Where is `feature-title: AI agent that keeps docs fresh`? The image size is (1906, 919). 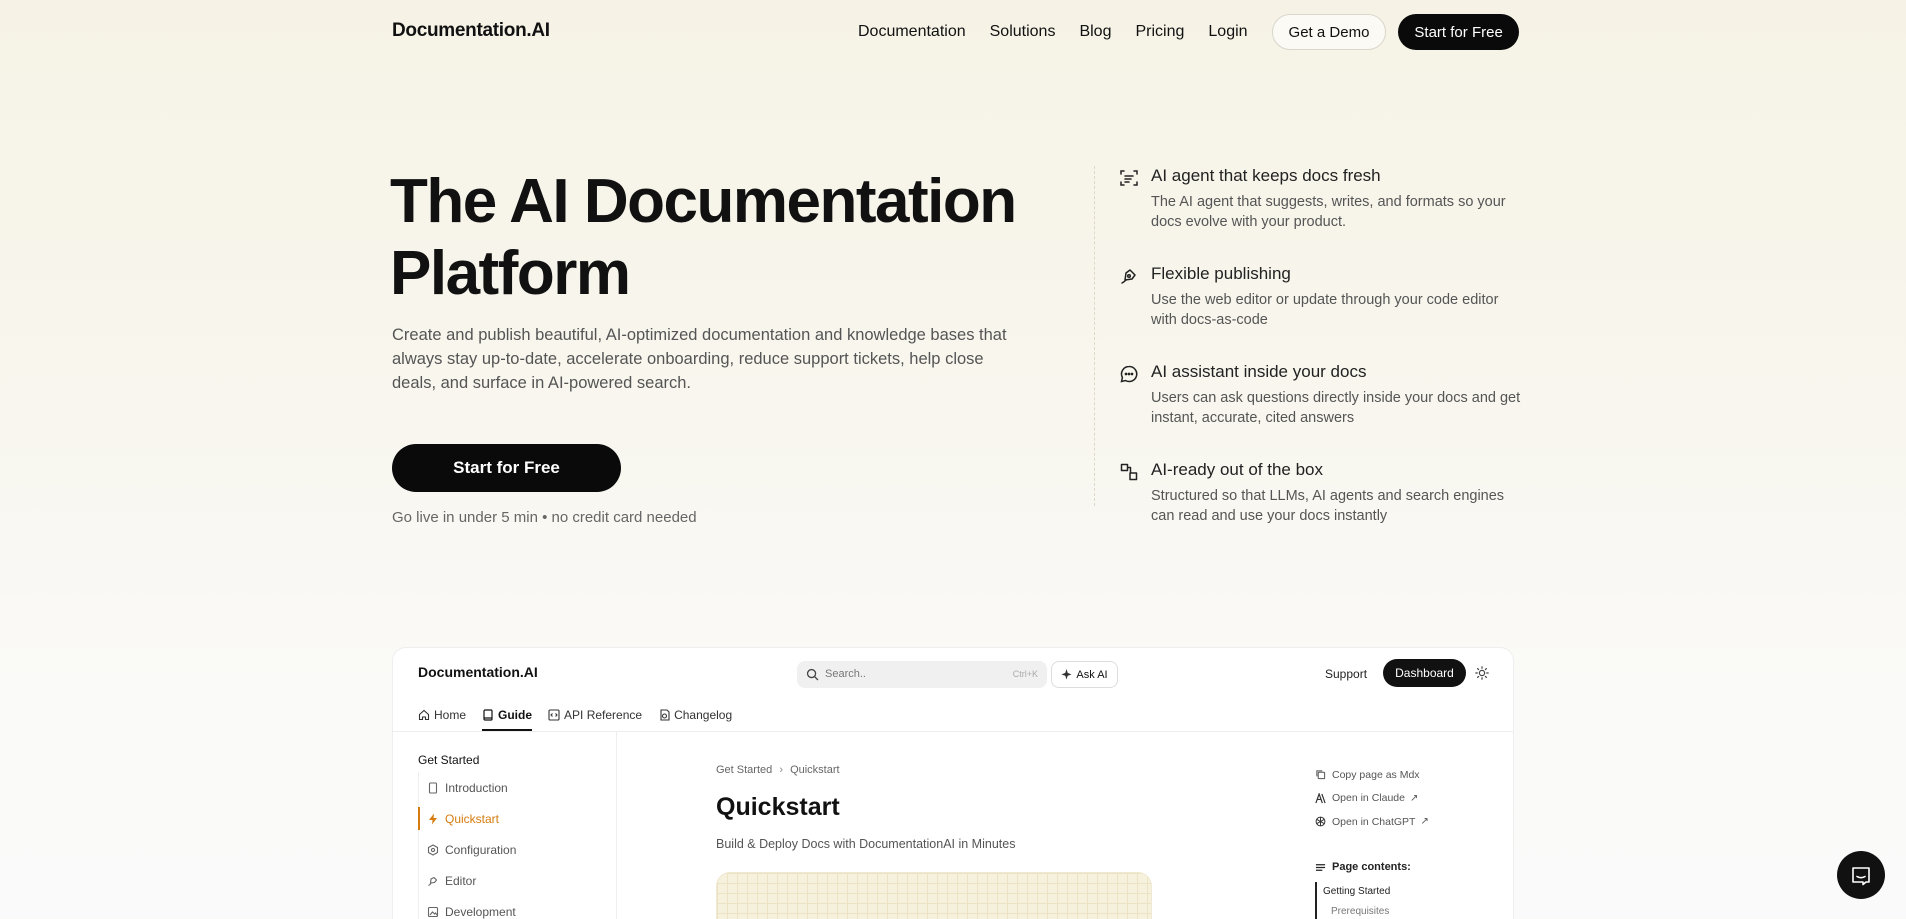
feature-title: AI agent that keeps docs fresh is located at coordinates (1266, 175).